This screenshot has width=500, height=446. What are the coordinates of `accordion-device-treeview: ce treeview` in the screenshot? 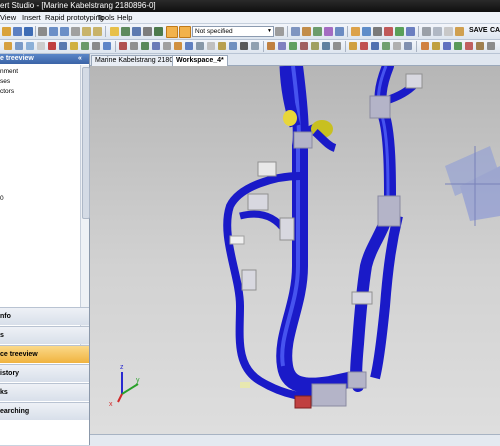 It's located at (44, 354).